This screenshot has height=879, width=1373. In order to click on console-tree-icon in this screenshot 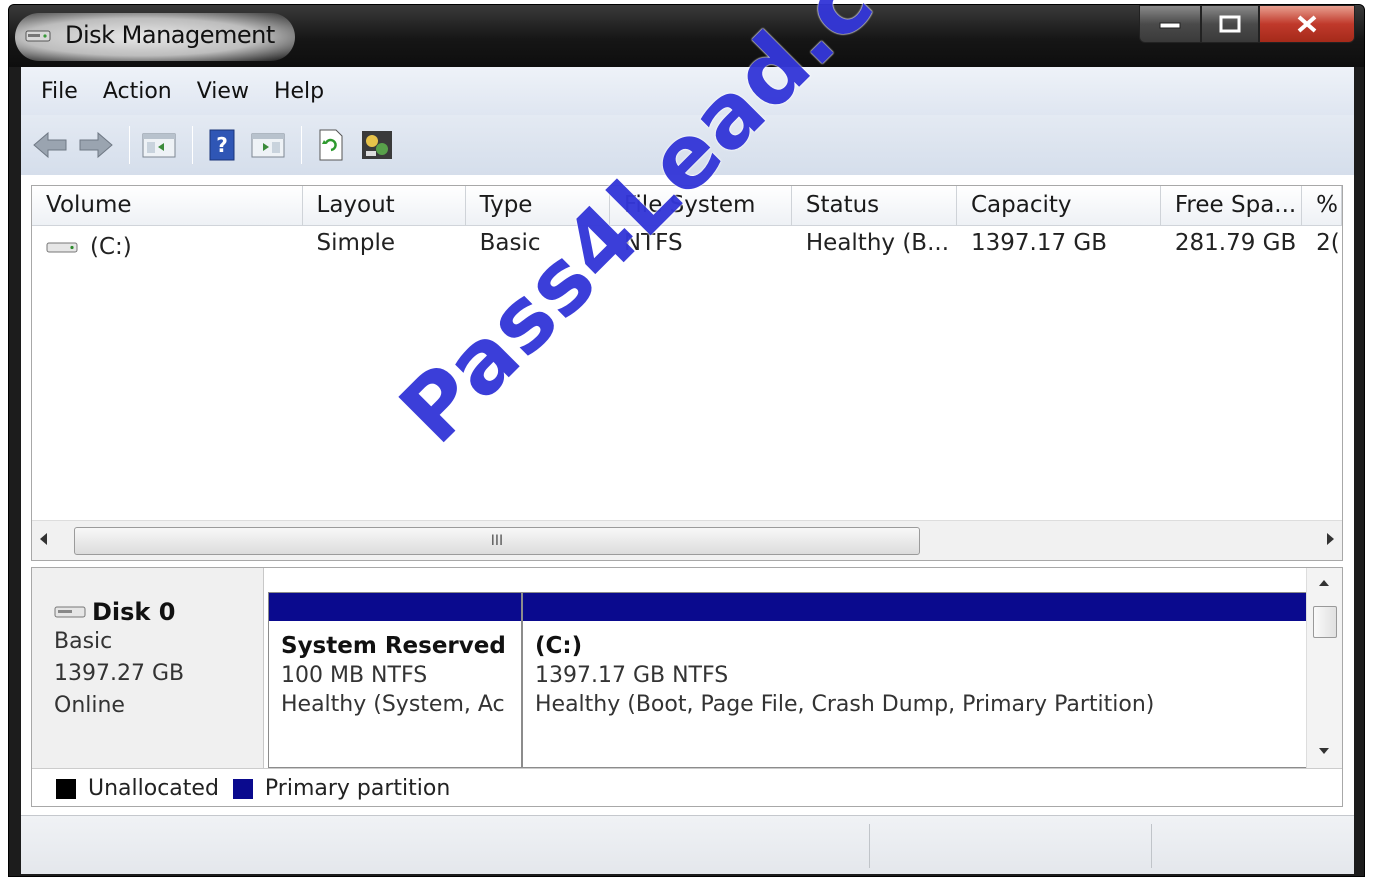, I will do `click(159, 145)`.